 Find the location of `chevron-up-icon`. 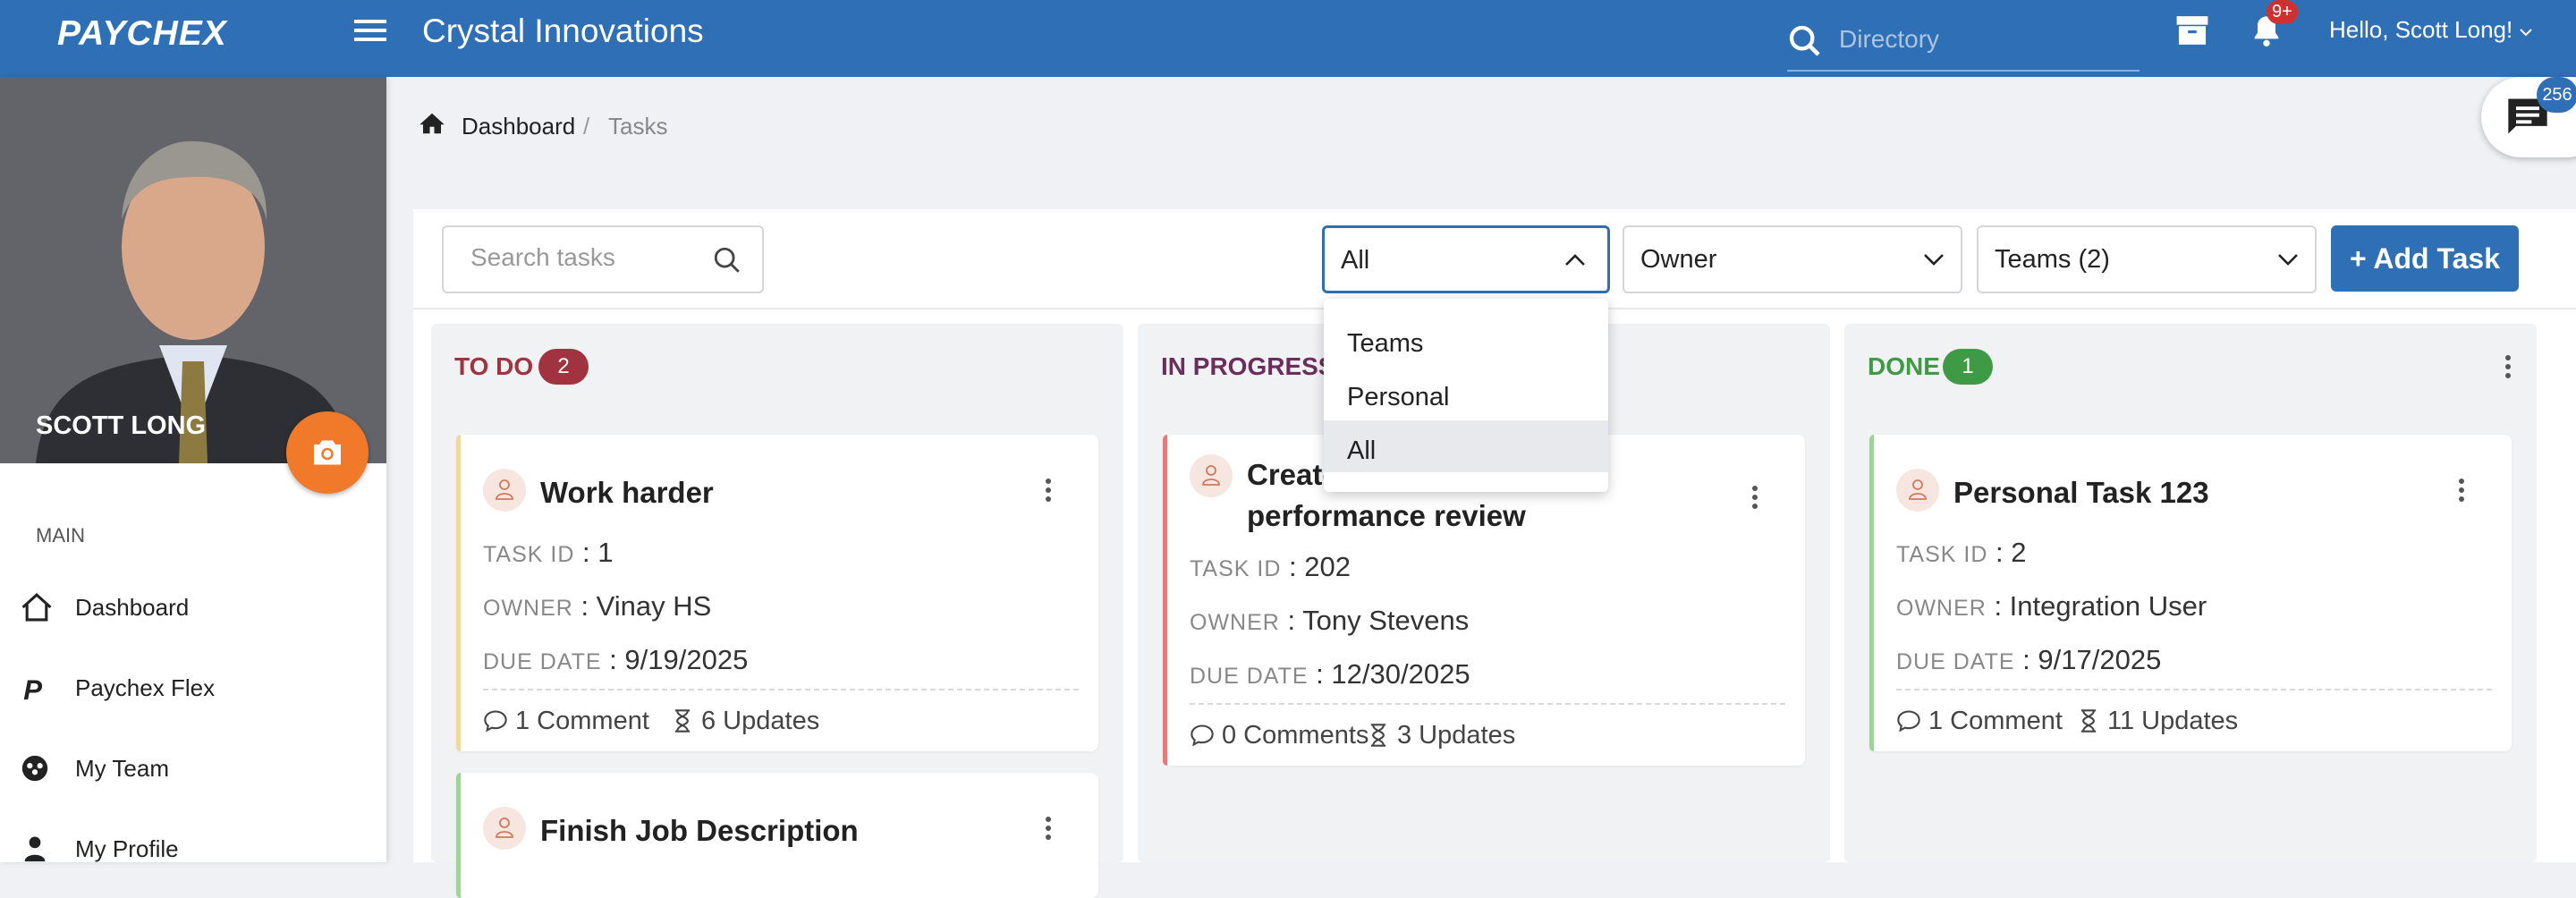

chevron-up-icon is located at coordinates (1575, 260).